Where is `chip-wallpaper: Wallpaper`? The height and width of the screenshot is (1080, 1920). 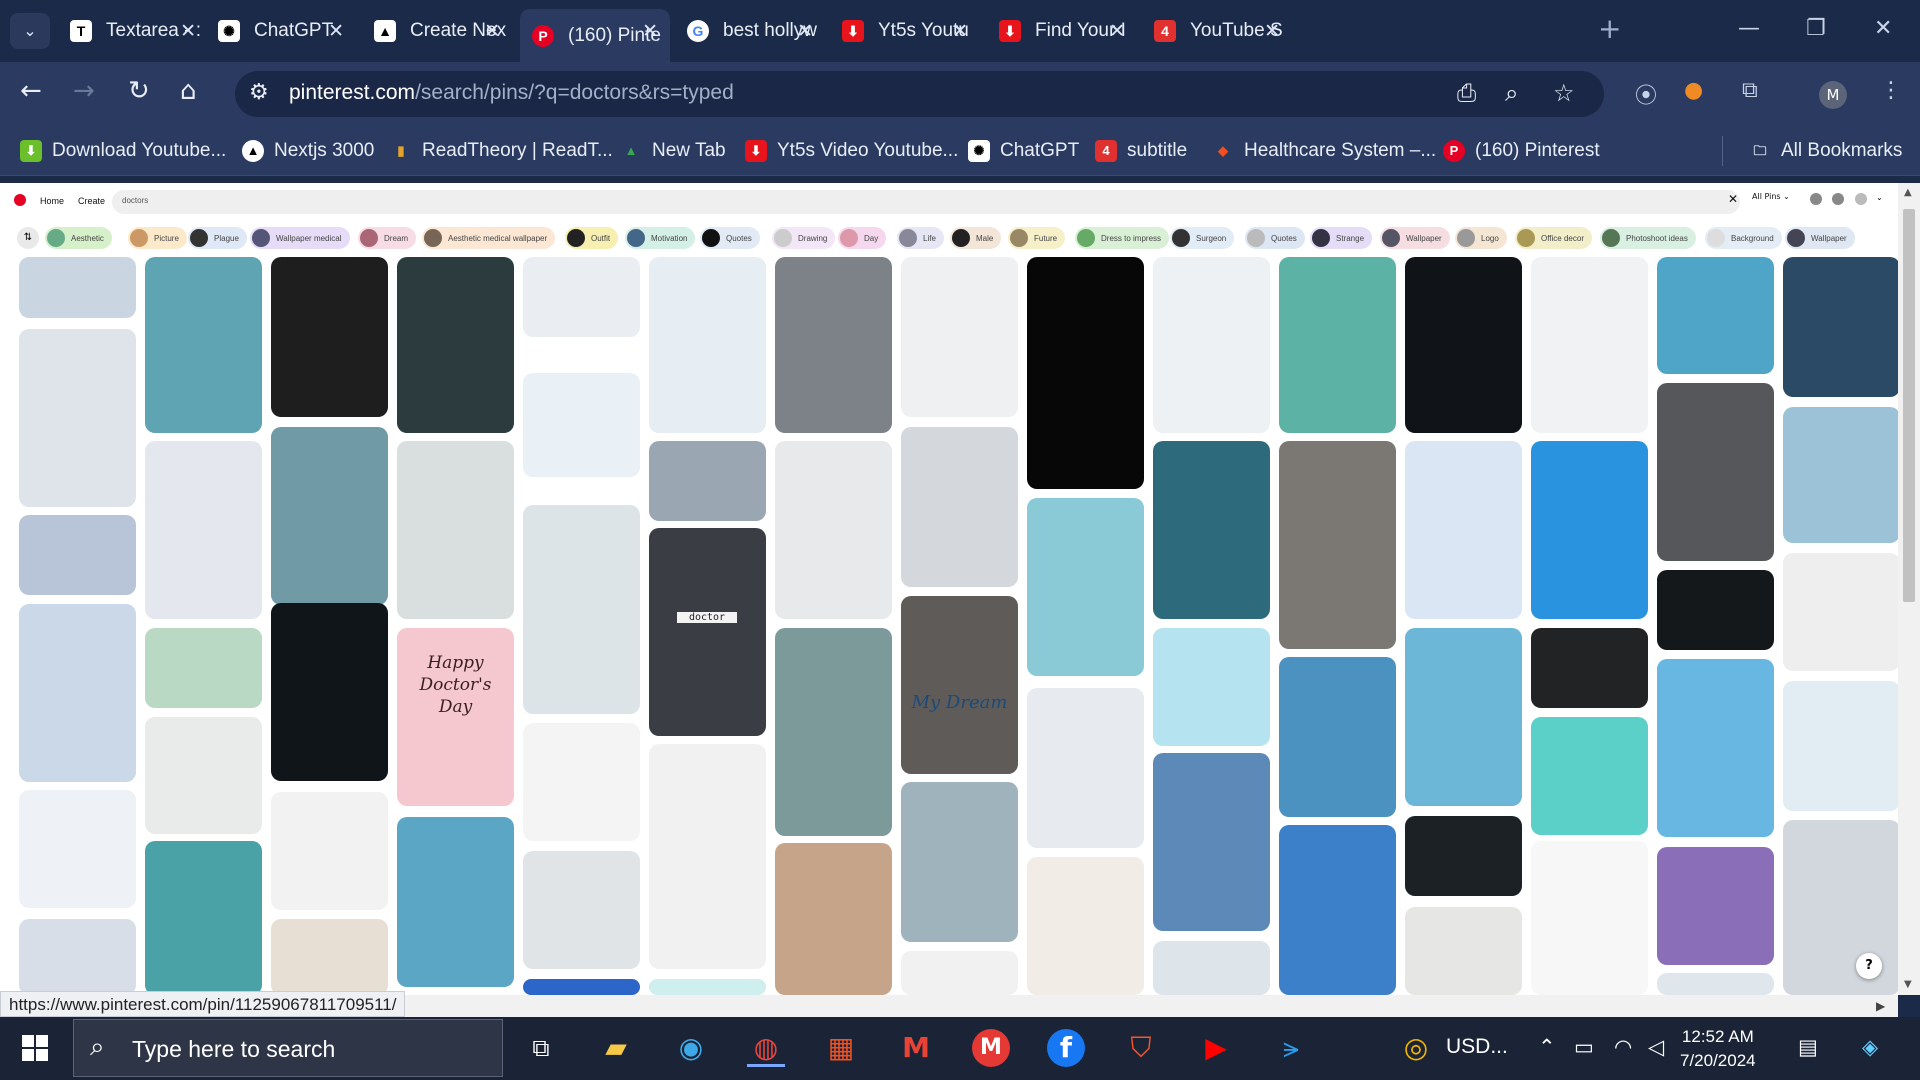 chip-wallpaper: Wallpaper is located at coordinates (1415, 238).